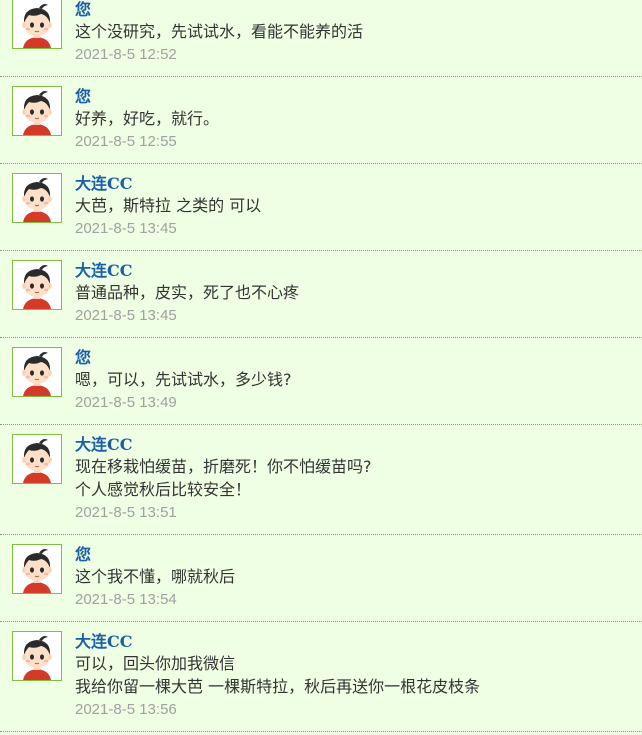 This screenshot has width=642, height=735. I want to click on message-item: 您这个没研究，先试试水，看能不能养的活 2021-8-5 12:52, so click(321, 38).